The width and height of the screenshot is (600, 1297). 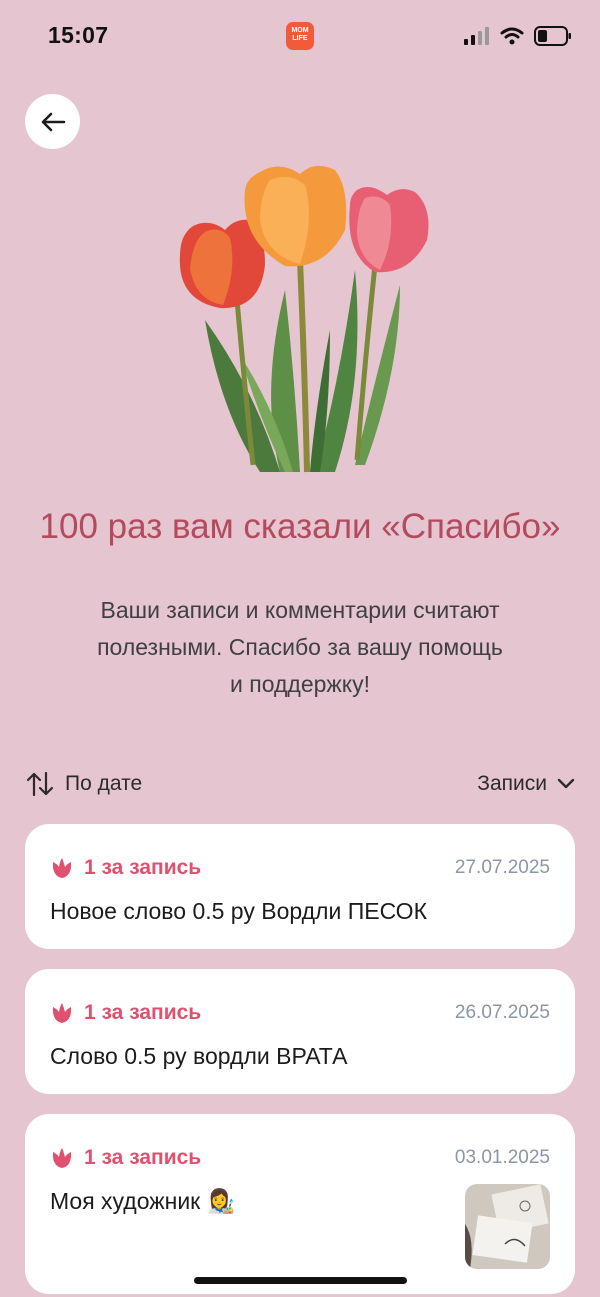 What do you see at coordinates (566, 783) in the screenshot?
I see `chevron-down-icon` at bounding box center [566, 783].